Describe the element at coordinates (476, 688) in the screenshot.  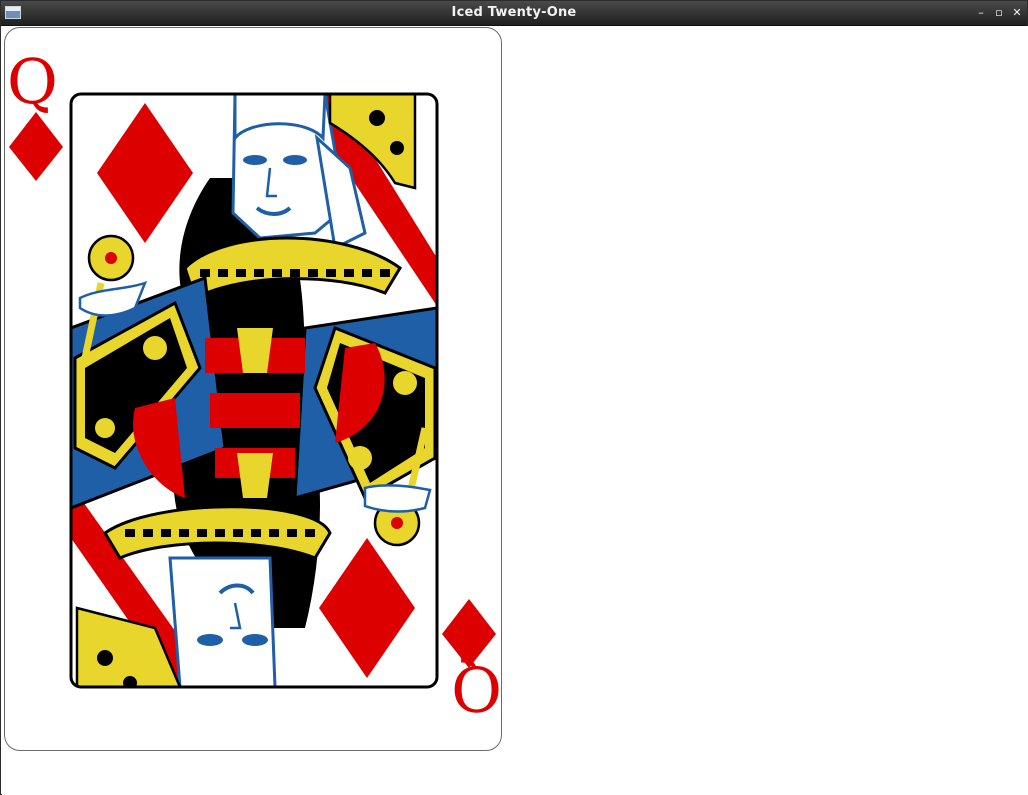
I see `corner-rank-bottom: Q` at that location.